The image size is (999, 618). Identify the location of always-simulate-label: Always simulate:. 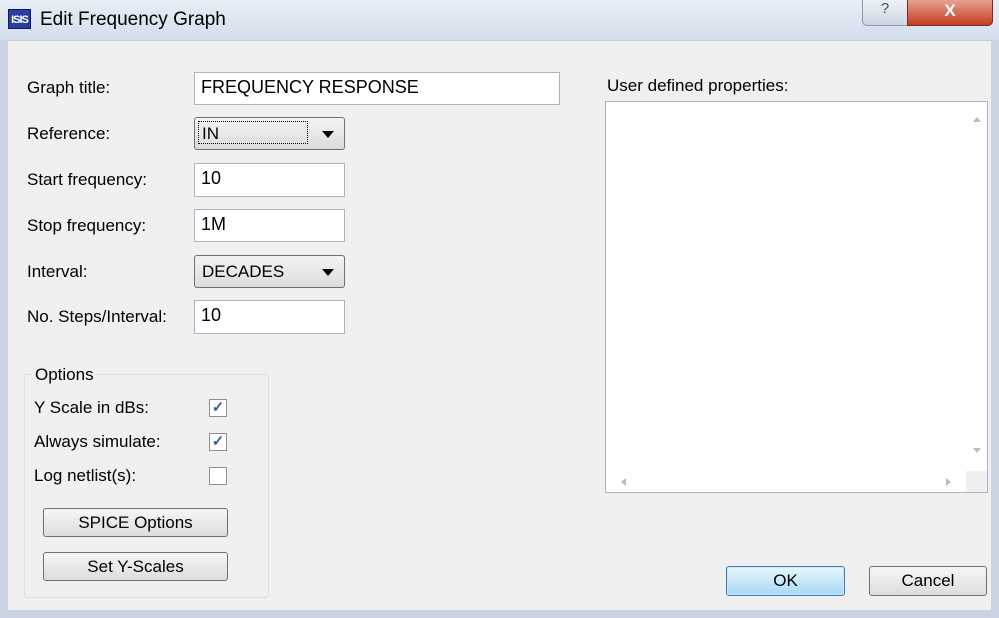
(97, 441).